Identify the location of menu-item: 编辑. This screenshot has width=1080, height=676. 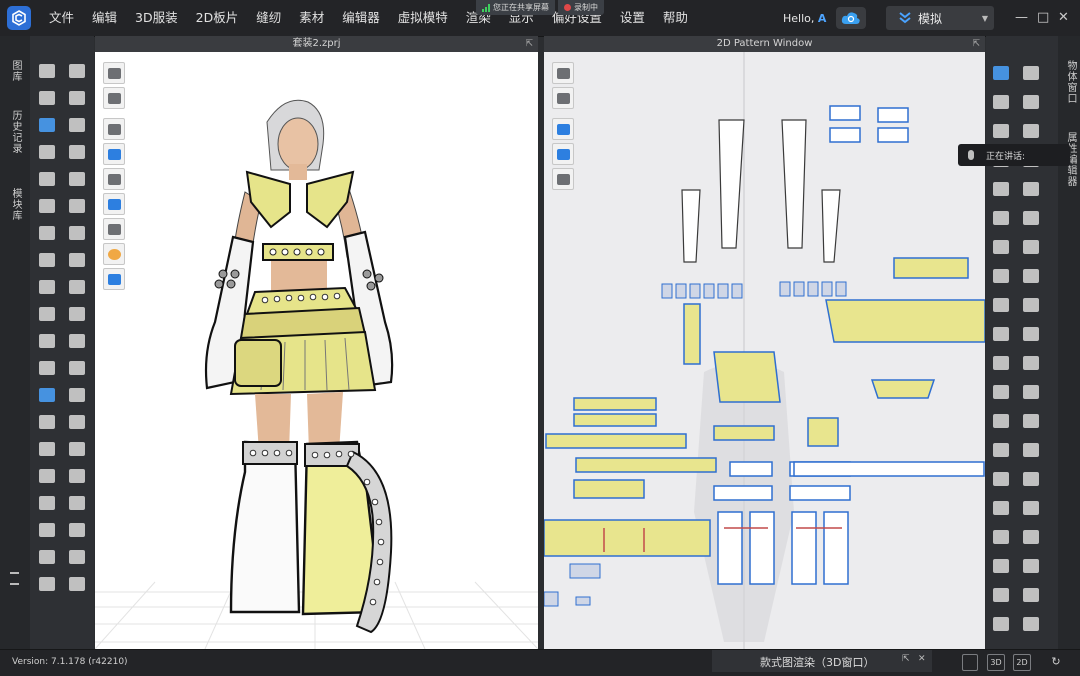
(104, 18).